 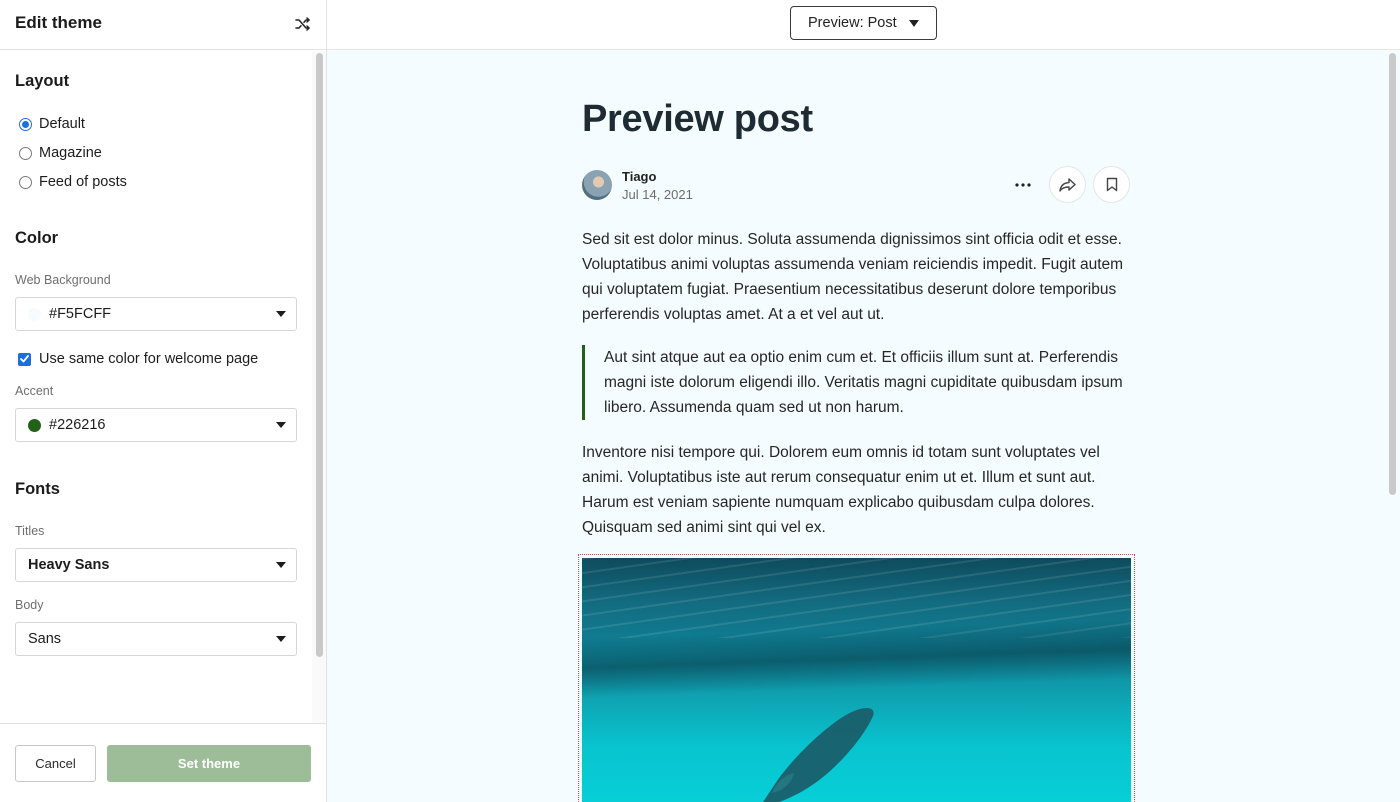 I want to click on color-heading: Color, so click(x=37, y=238).